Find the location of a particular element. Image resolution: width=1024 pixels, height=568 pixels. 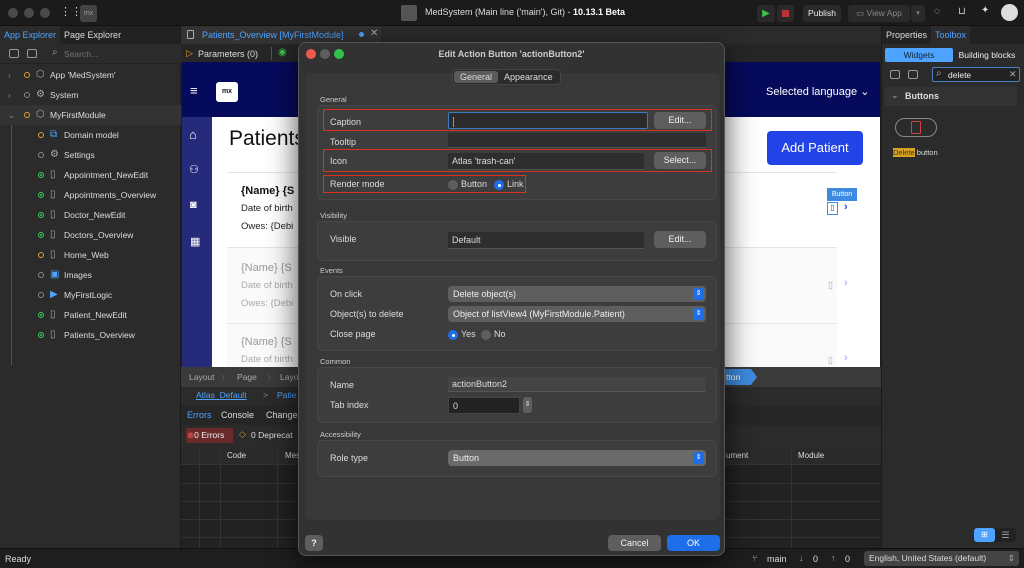

role-type-select: Button ⇕ is located at coordinates (577, 458).